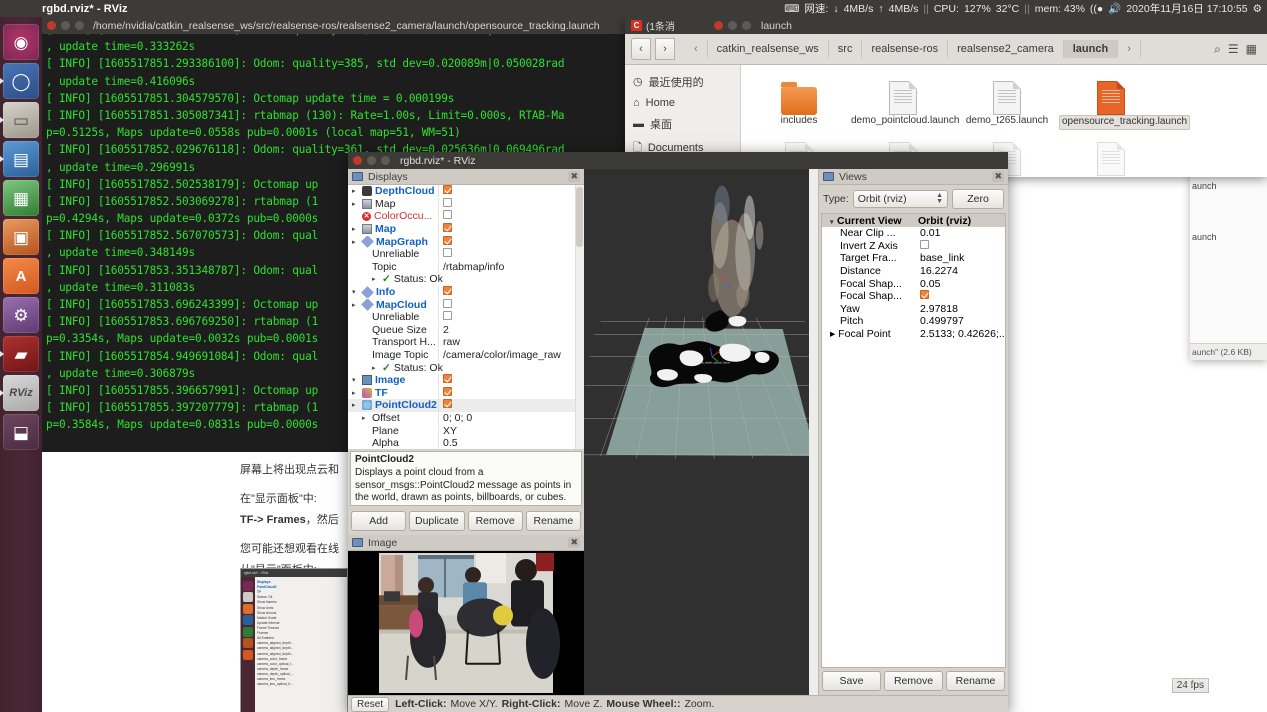 This screenshot has height=712, width=1267. I want to click on display-row: ▸ Offset 0; 0; 0, so click(466, 418).